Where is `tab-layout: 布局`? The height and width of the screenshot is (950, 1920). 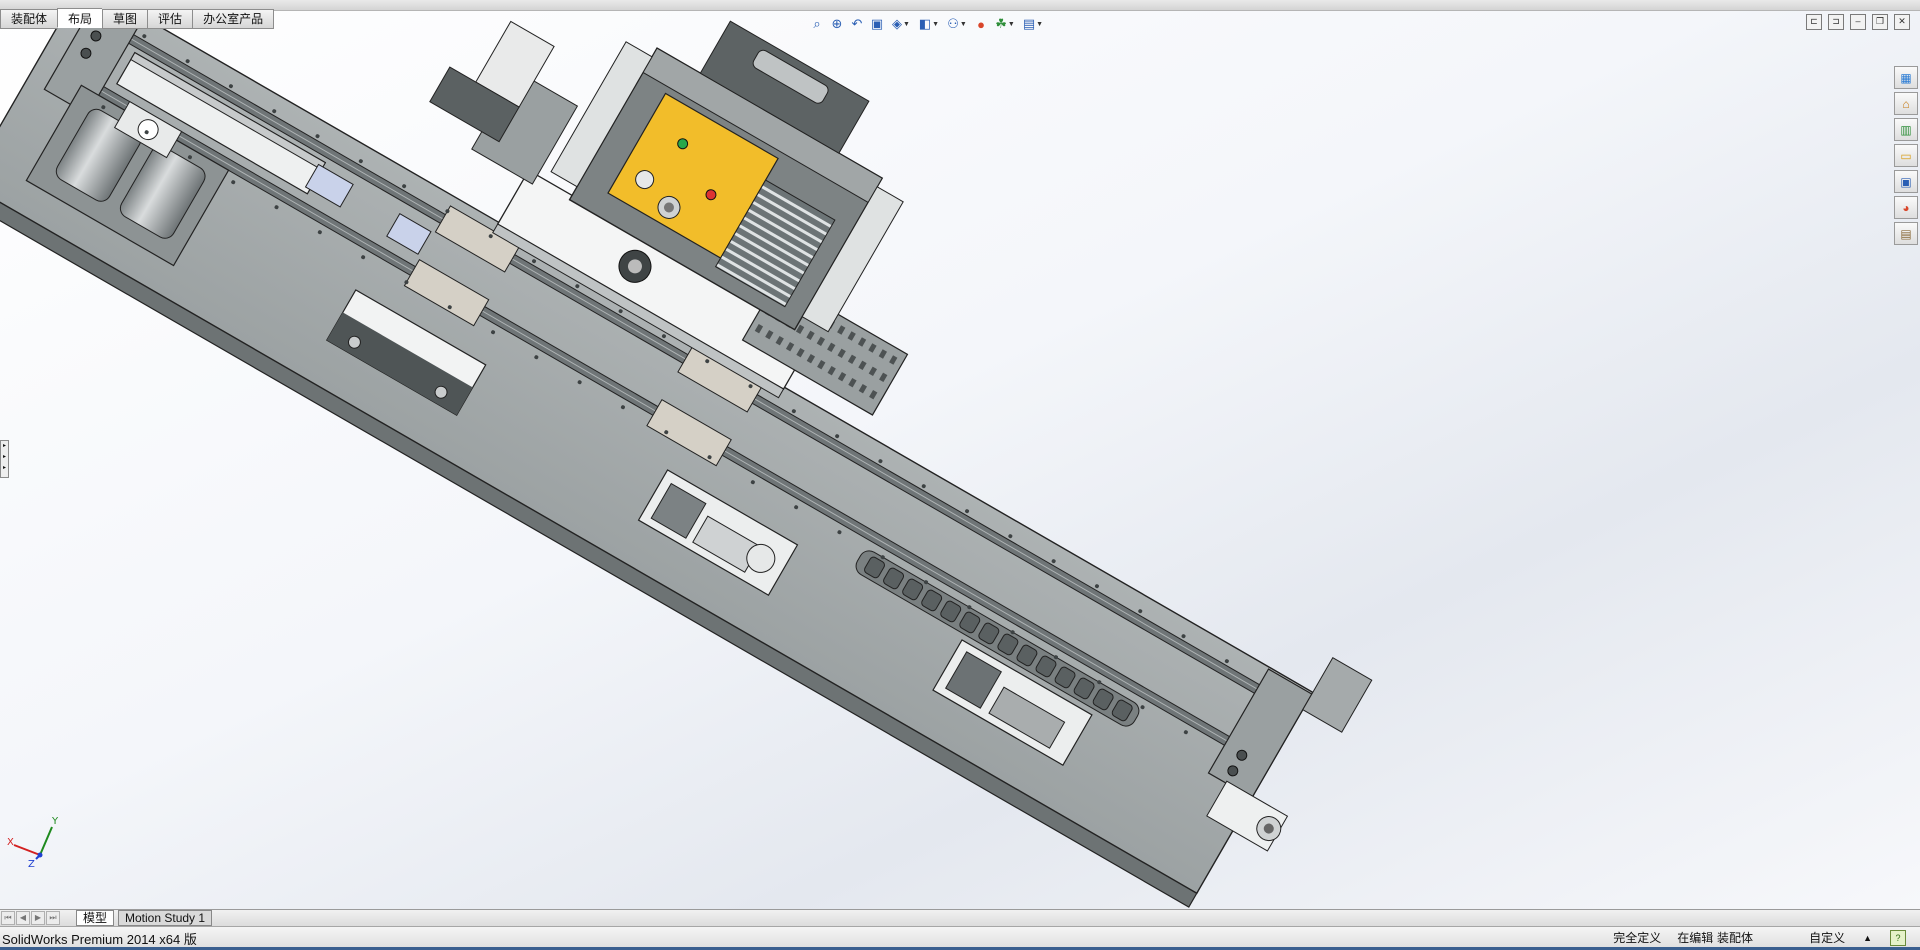 tab-layout: 布局 is located at coordinates (80, 18).